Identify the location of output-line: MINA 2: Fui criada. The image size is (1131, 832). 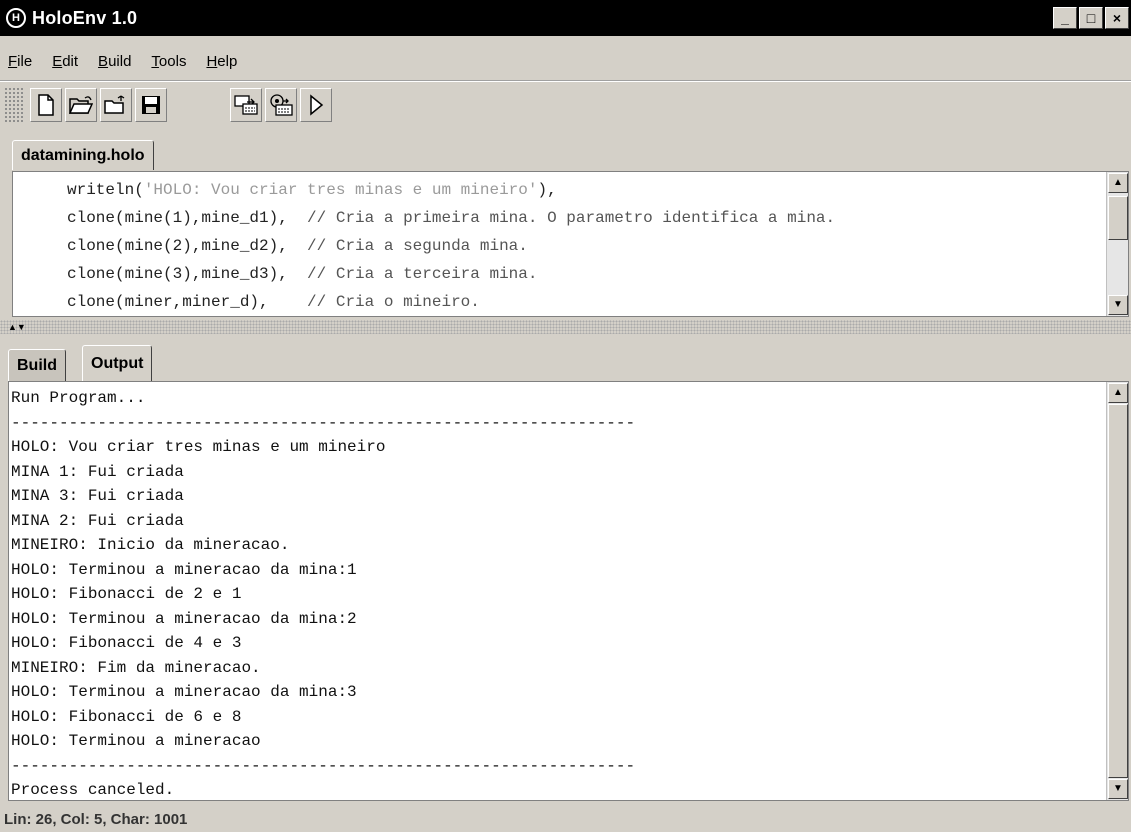
(97, 520).